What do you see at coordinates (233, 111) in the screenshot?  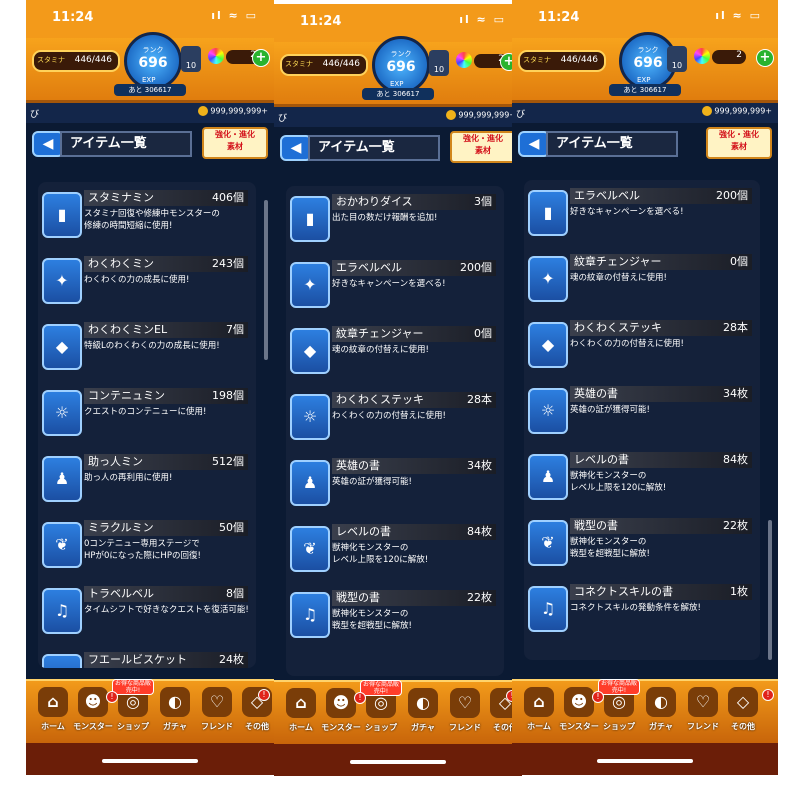 I see `coin-display: 999,999,999+` at bounding box center [233, 111].